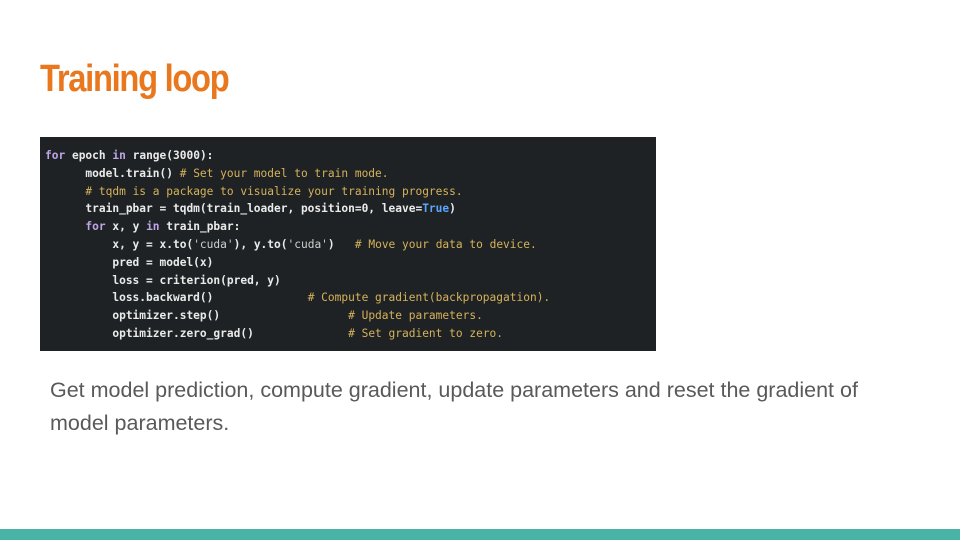  I want to click on code-line: for epoch in range(3000):, so click(350, 156).